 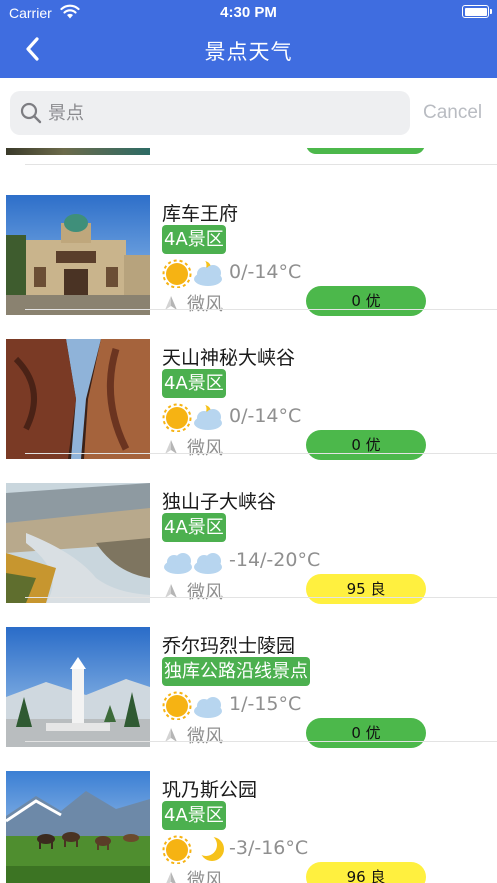 What do you see at coordinates (269, 848) in the screenshot?
I see `temperature: -3/-16°C` at bounding box center [269, 848].